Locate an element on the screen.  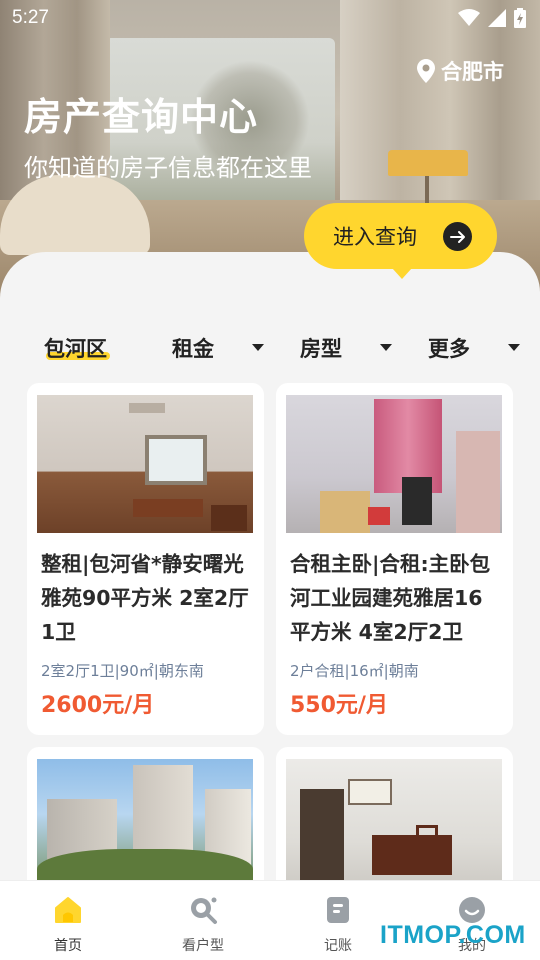
photo-window is located at coordinates (176, 460).